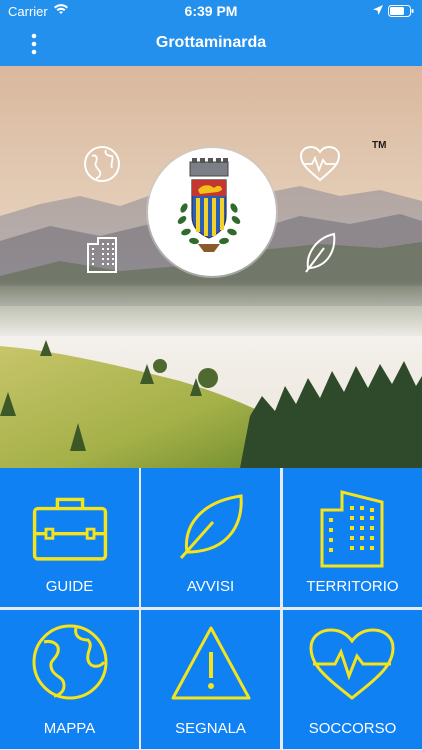  I want to click on status-bar: Carrier 6:39 PM, so click(211, 11).